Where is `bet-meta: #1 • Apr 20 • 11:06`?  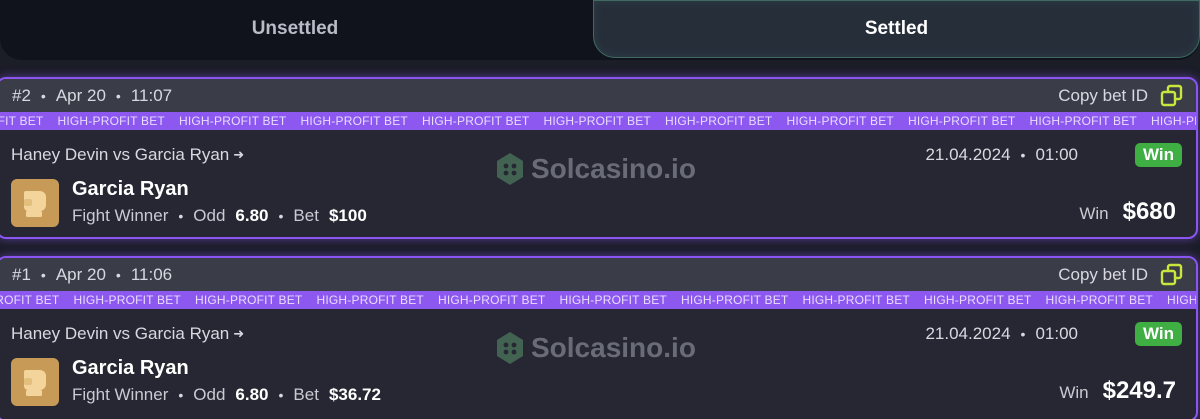
bet-meta: #1 • Apr 20 • 11:06 is located at coordinates (92, 275).